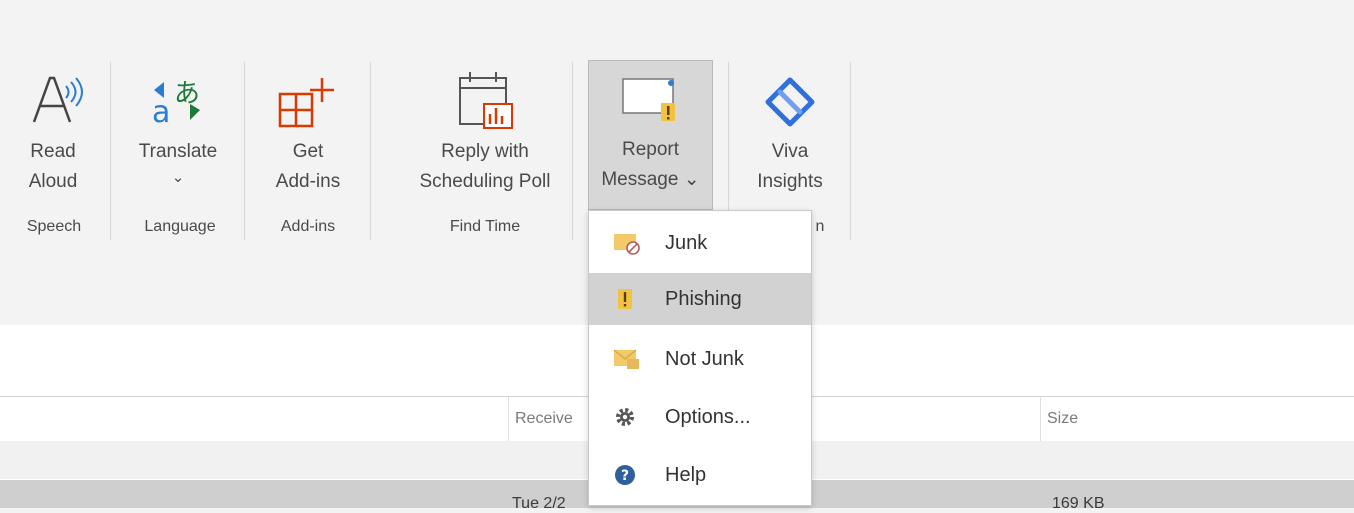 Image resolution: width=1354 pixels, height=513 pixels. What do you see at coordinates (308, 181) in the screenshot?
I see `get-addins-label-2: Add-ins` at bounding box center [308, 181].